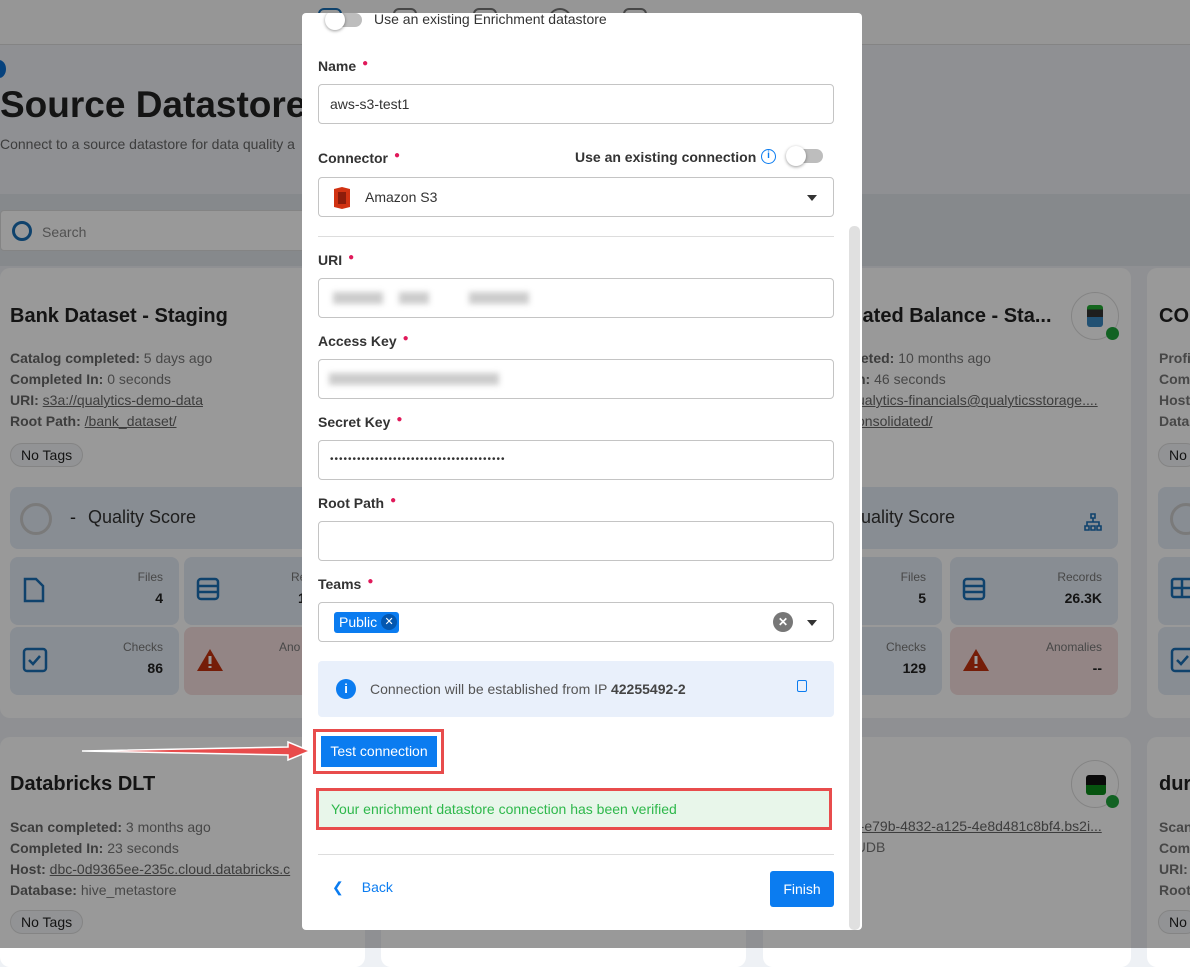  I want to click on existing-connection-toggle, so click(804, 156).